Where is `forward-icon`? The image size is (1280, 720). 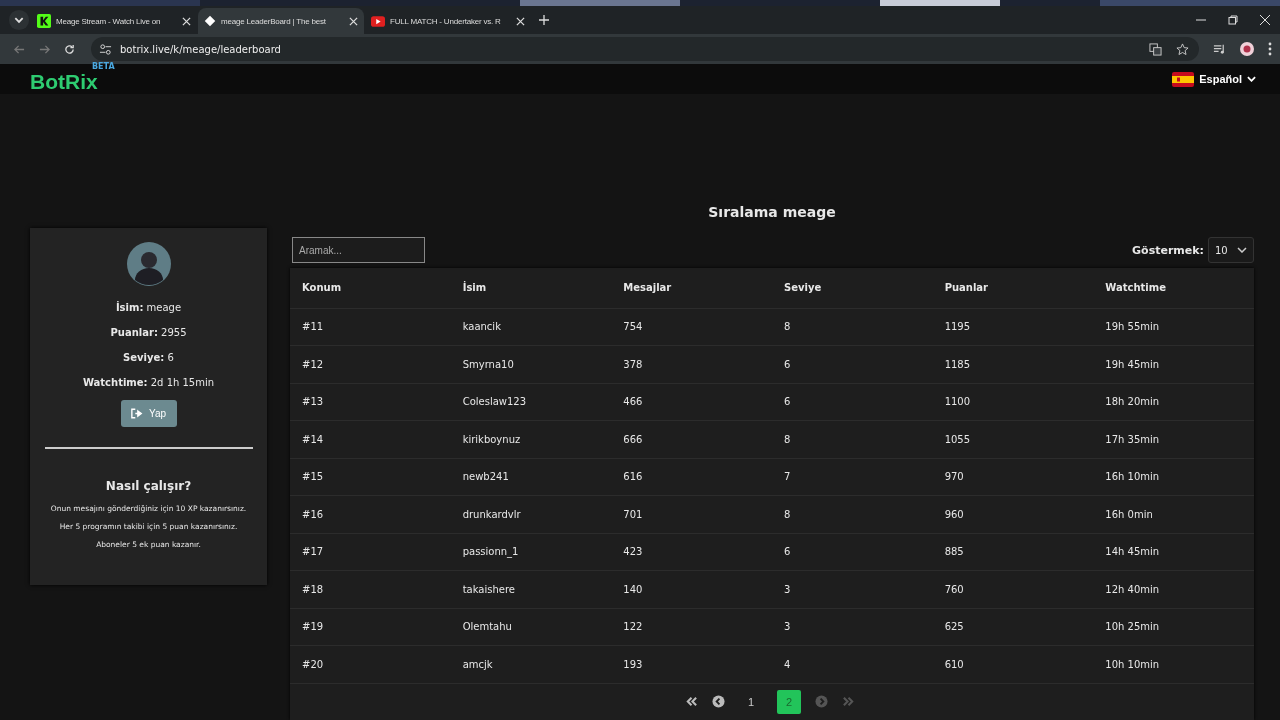 forward-icon is located at coordinates (44, 49).